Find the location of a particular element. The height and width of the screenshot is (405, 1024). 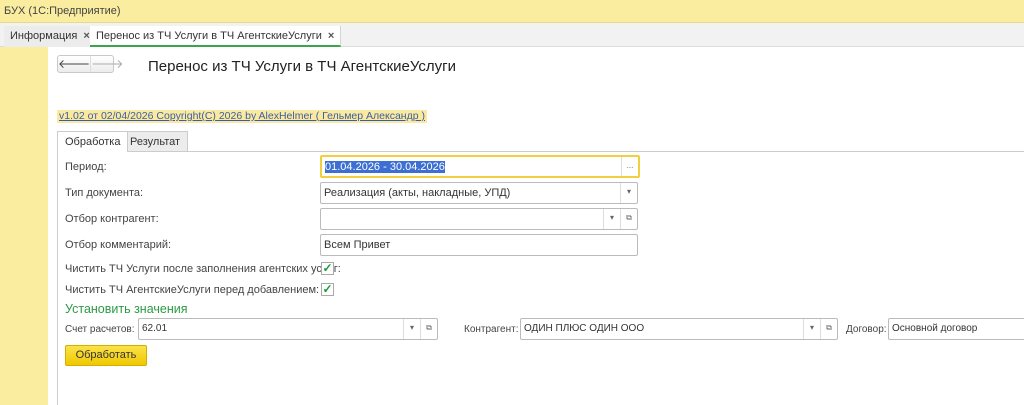

account-input: 62.01 ▾ ⧉ is located at coordinates (288, 329).